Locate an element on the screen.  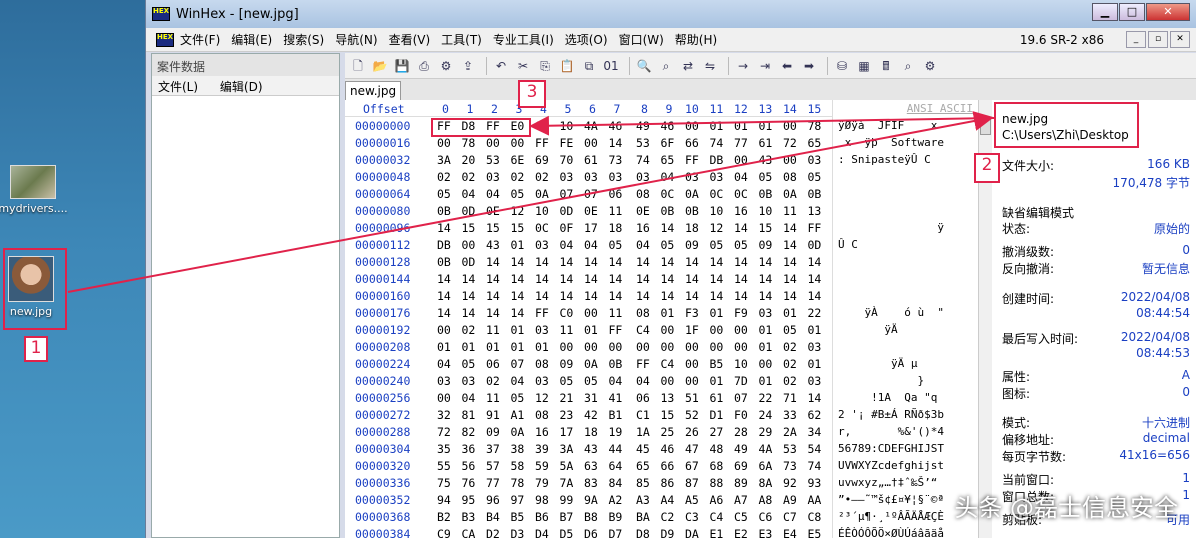
hex-byte: 08 is located at coordinates (790, 177).